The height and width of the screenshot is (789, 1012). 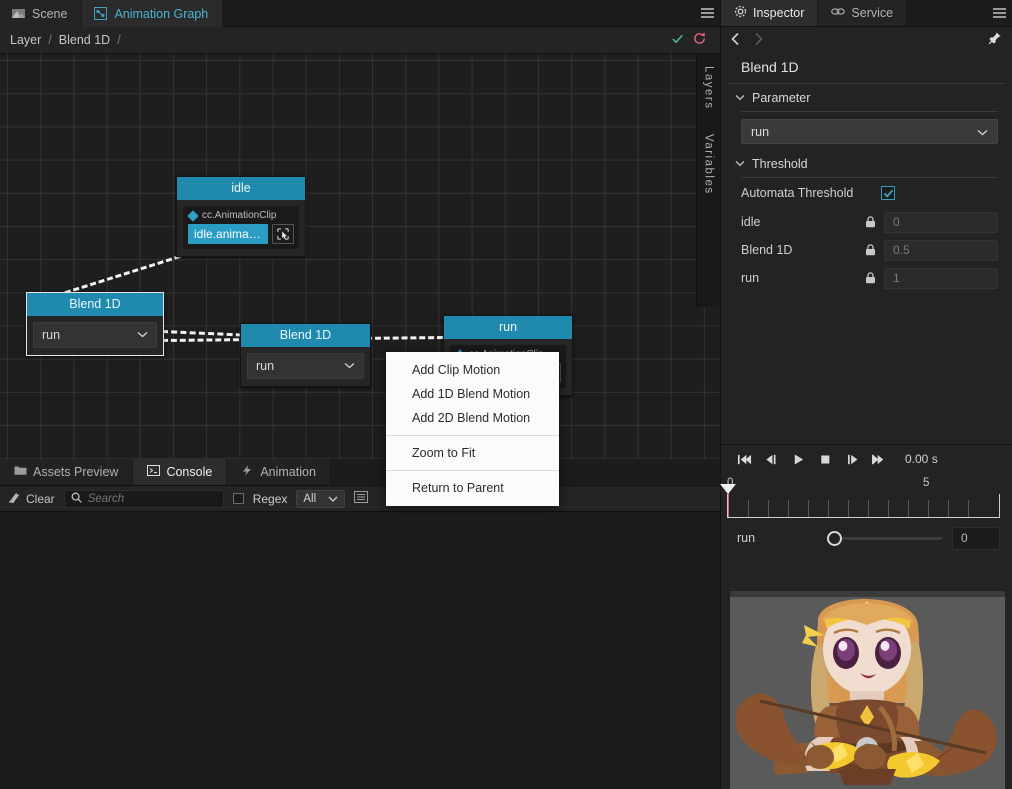 I want to click on preview-timeline: 0 5, so click(x=860, y=500).